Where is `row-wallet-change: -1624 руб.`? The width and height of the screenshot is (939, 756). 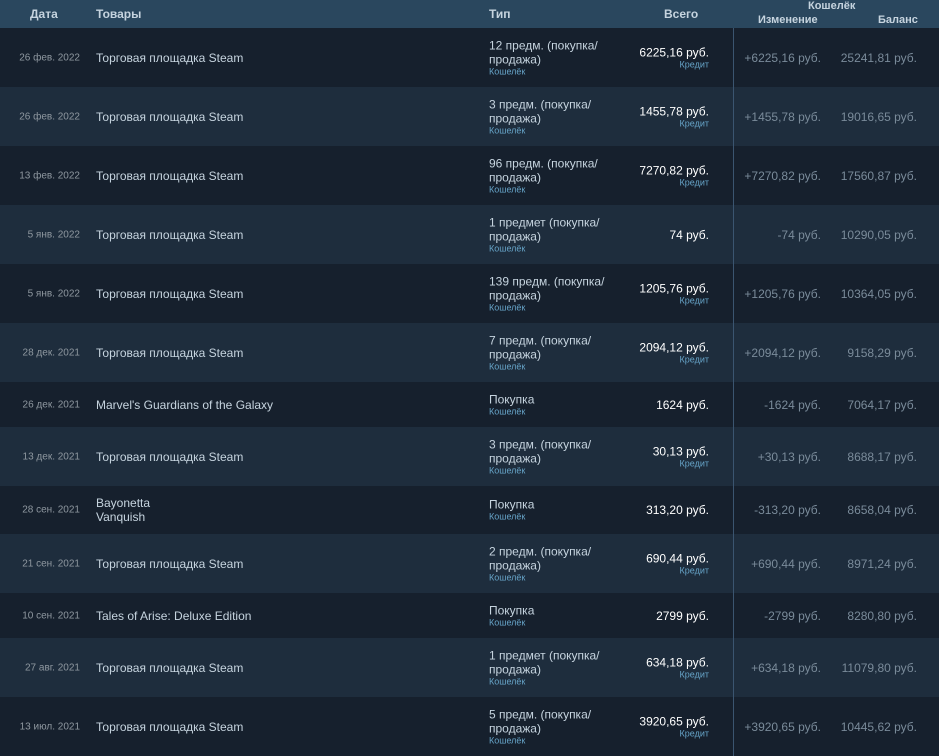 row-wallet-change: -1624 руб. is located at coordinates (792, 404).